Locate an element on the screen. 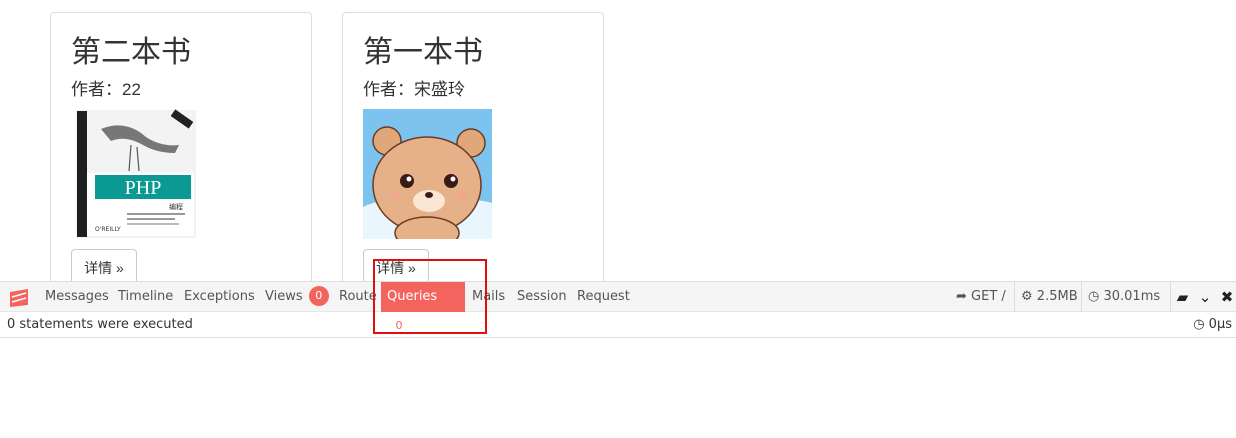 Image resolution: width=1236 pixels, height=438 pixels. tab-exceptions: Exceptions is located at coordinates (219, 297).